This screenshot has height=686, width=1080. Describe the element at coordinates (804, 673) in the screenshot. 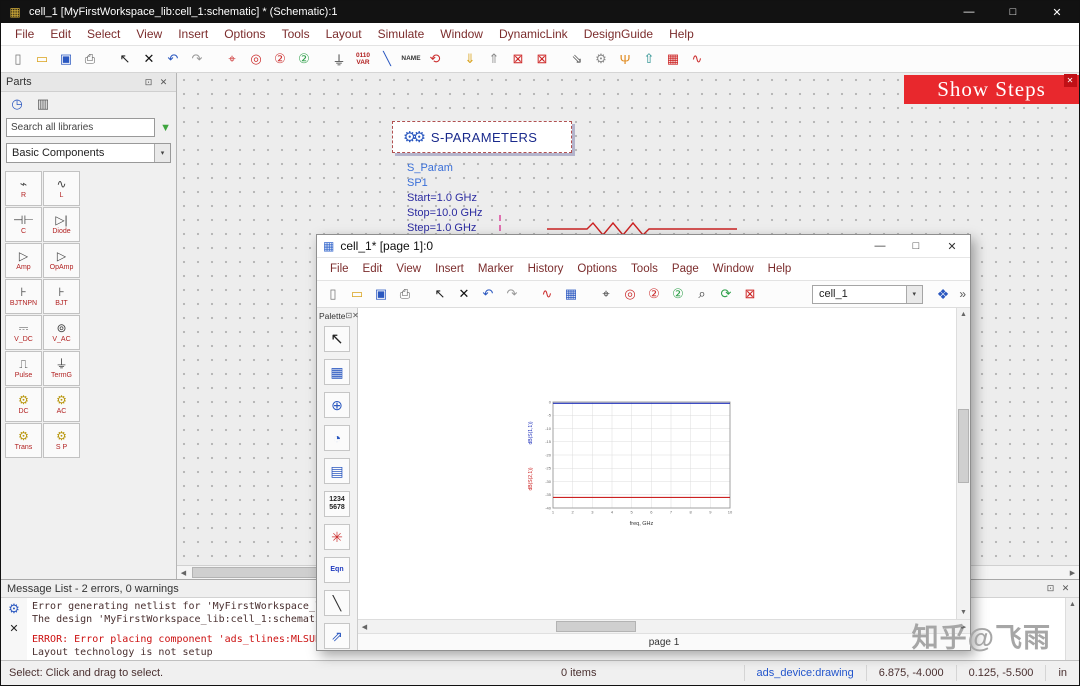

I see `status-layer: ads_device:drawing` at that location.